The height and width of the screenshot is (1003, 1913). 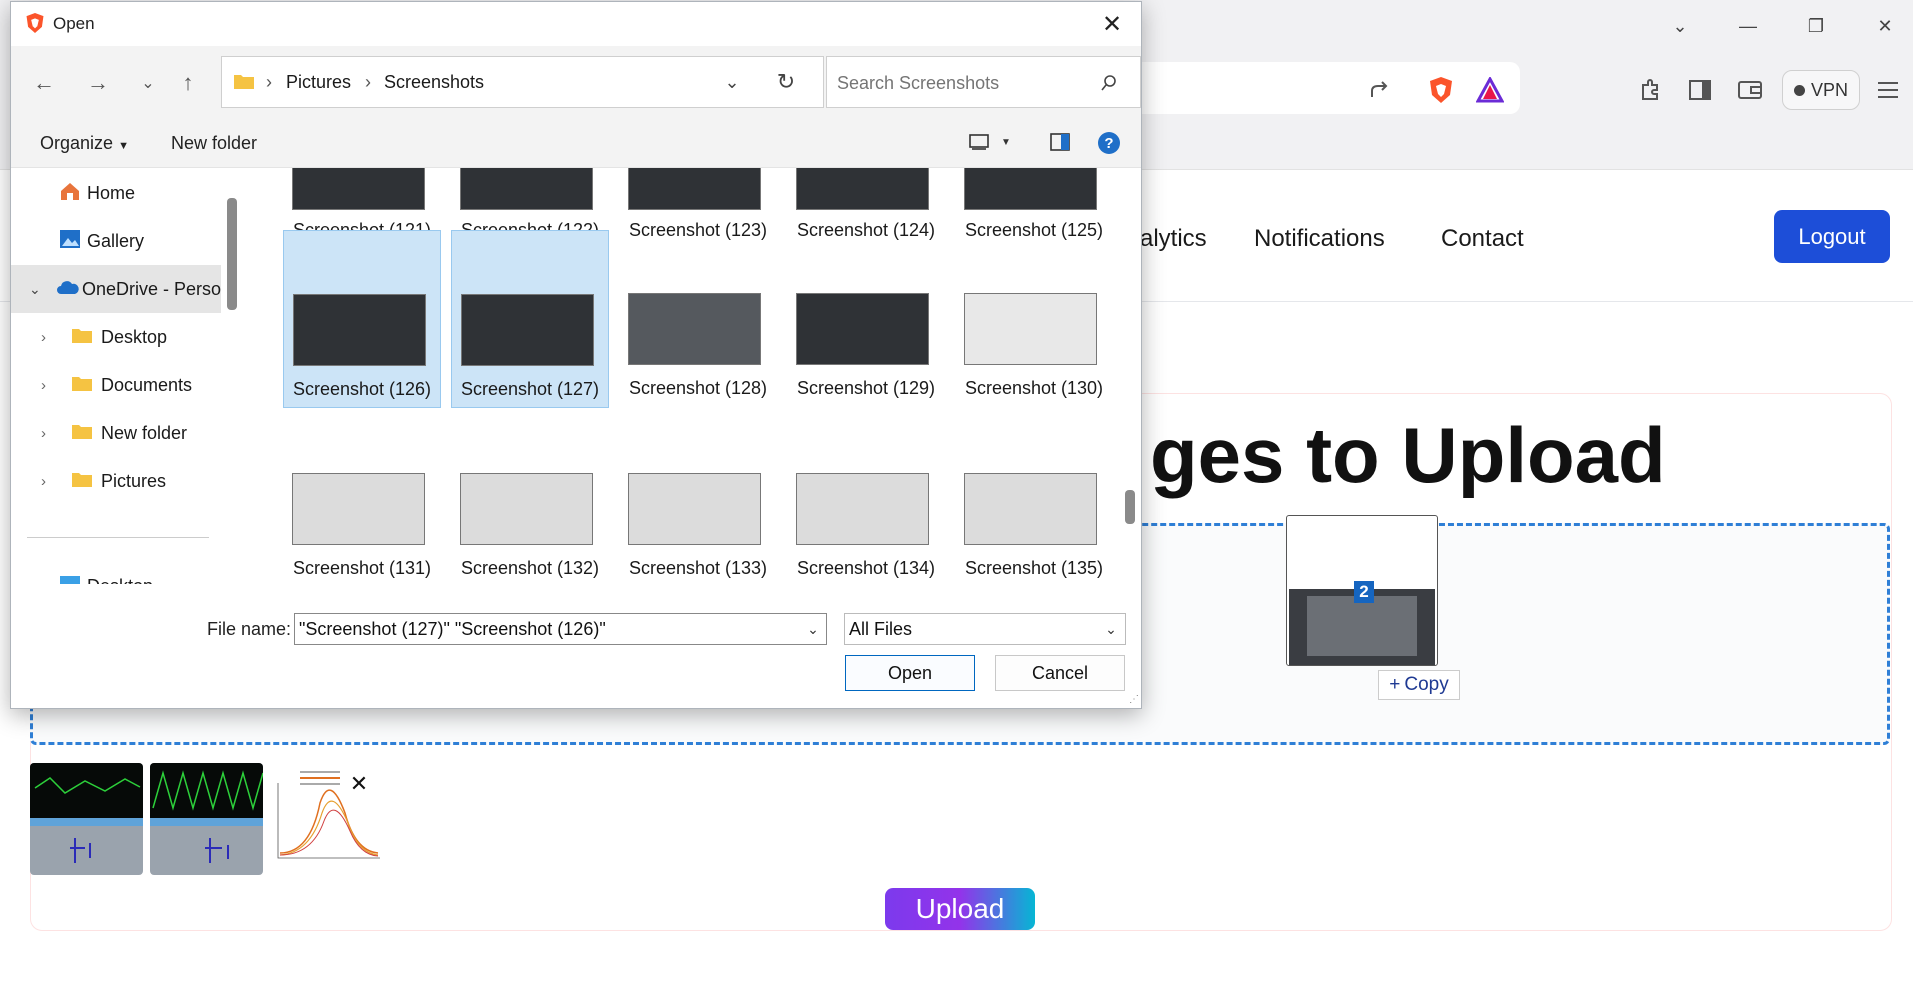 I want to click on sidebar-item-documents: › Documents, so click(x=116, y=385).